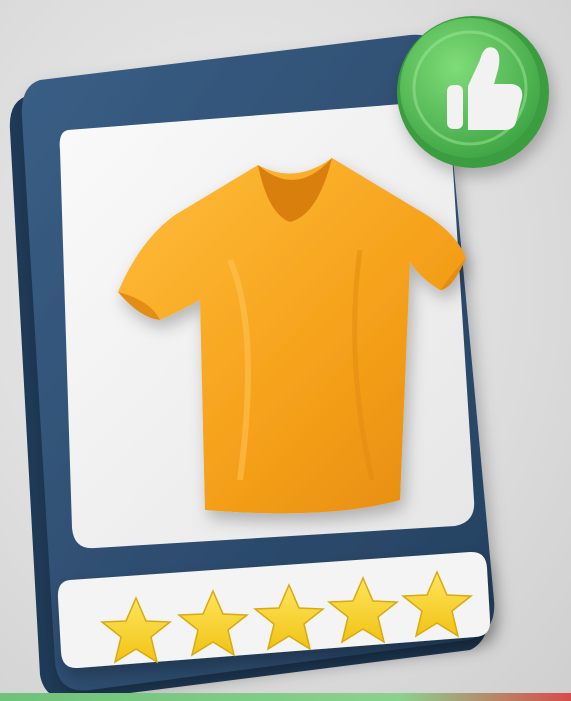  I want to click on bottom-color-strip, so click(285, 697).